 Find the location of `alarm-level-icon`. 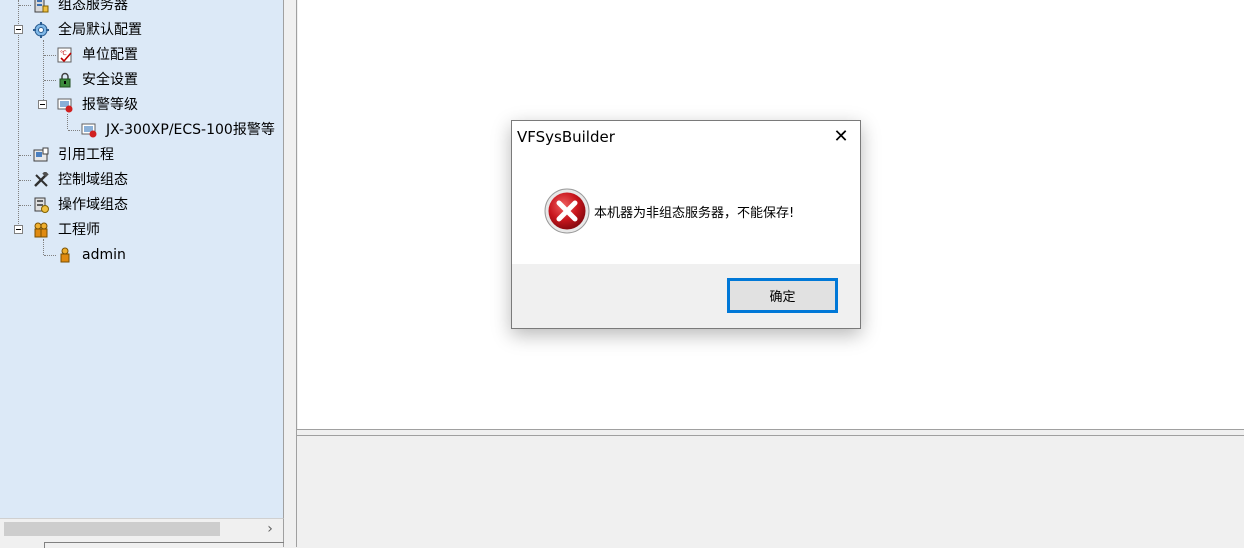

alarm-level-icon is located at coordinates (65, 105).